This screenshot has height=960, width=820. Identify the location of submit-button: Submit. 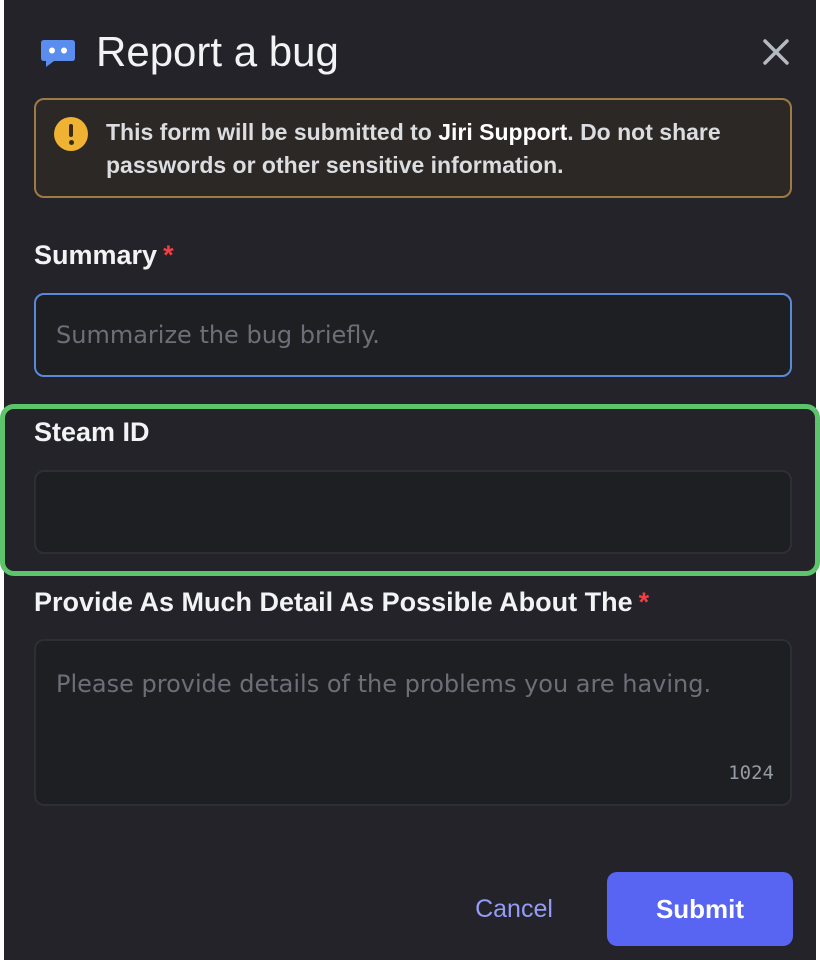
(700, 909).